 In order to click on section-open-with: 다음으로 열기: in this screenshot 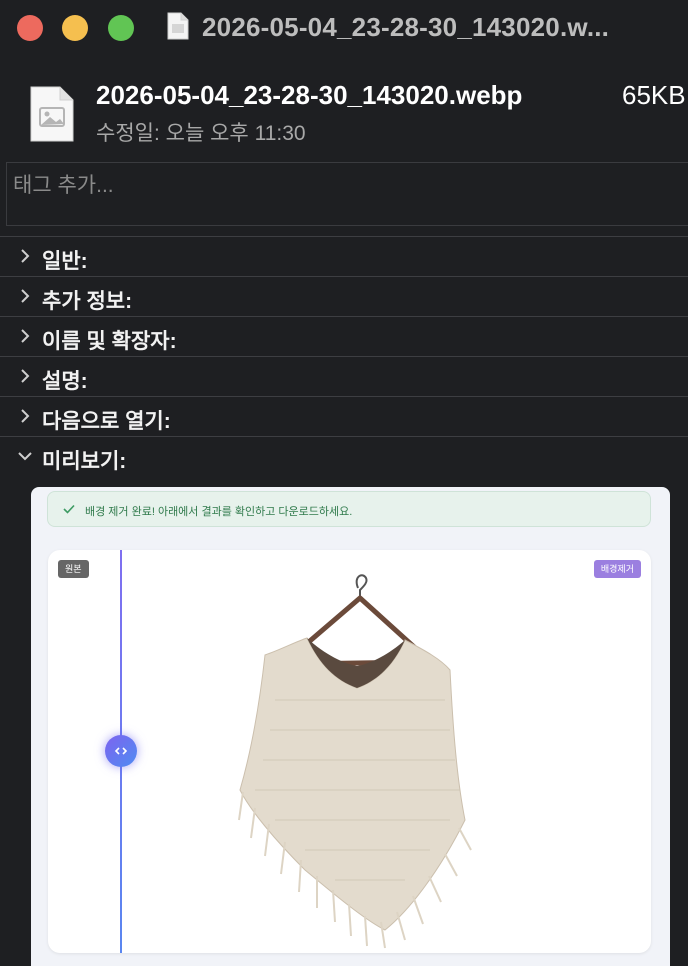, I will do `click(344, 415)`.